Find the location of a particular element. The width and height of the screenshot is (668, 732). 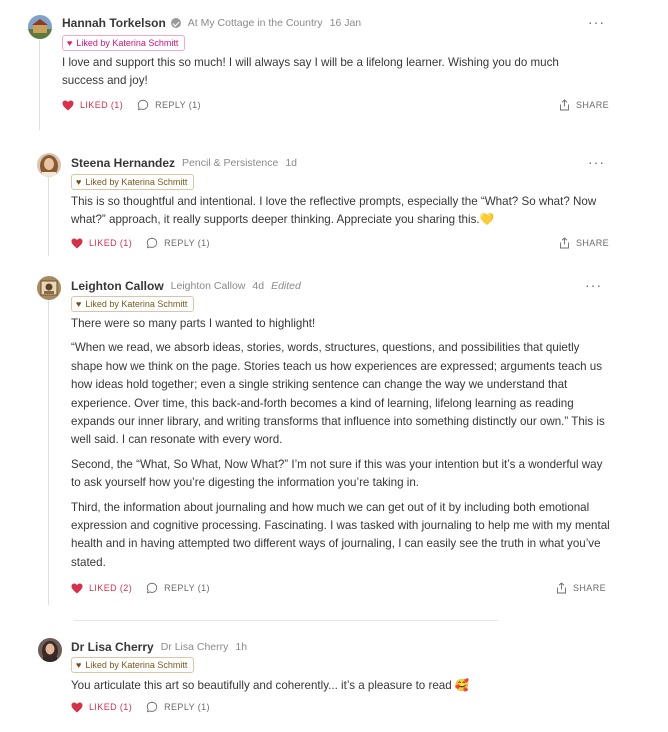

like-button: LIKED (2) is located at coordinates (101, 588).